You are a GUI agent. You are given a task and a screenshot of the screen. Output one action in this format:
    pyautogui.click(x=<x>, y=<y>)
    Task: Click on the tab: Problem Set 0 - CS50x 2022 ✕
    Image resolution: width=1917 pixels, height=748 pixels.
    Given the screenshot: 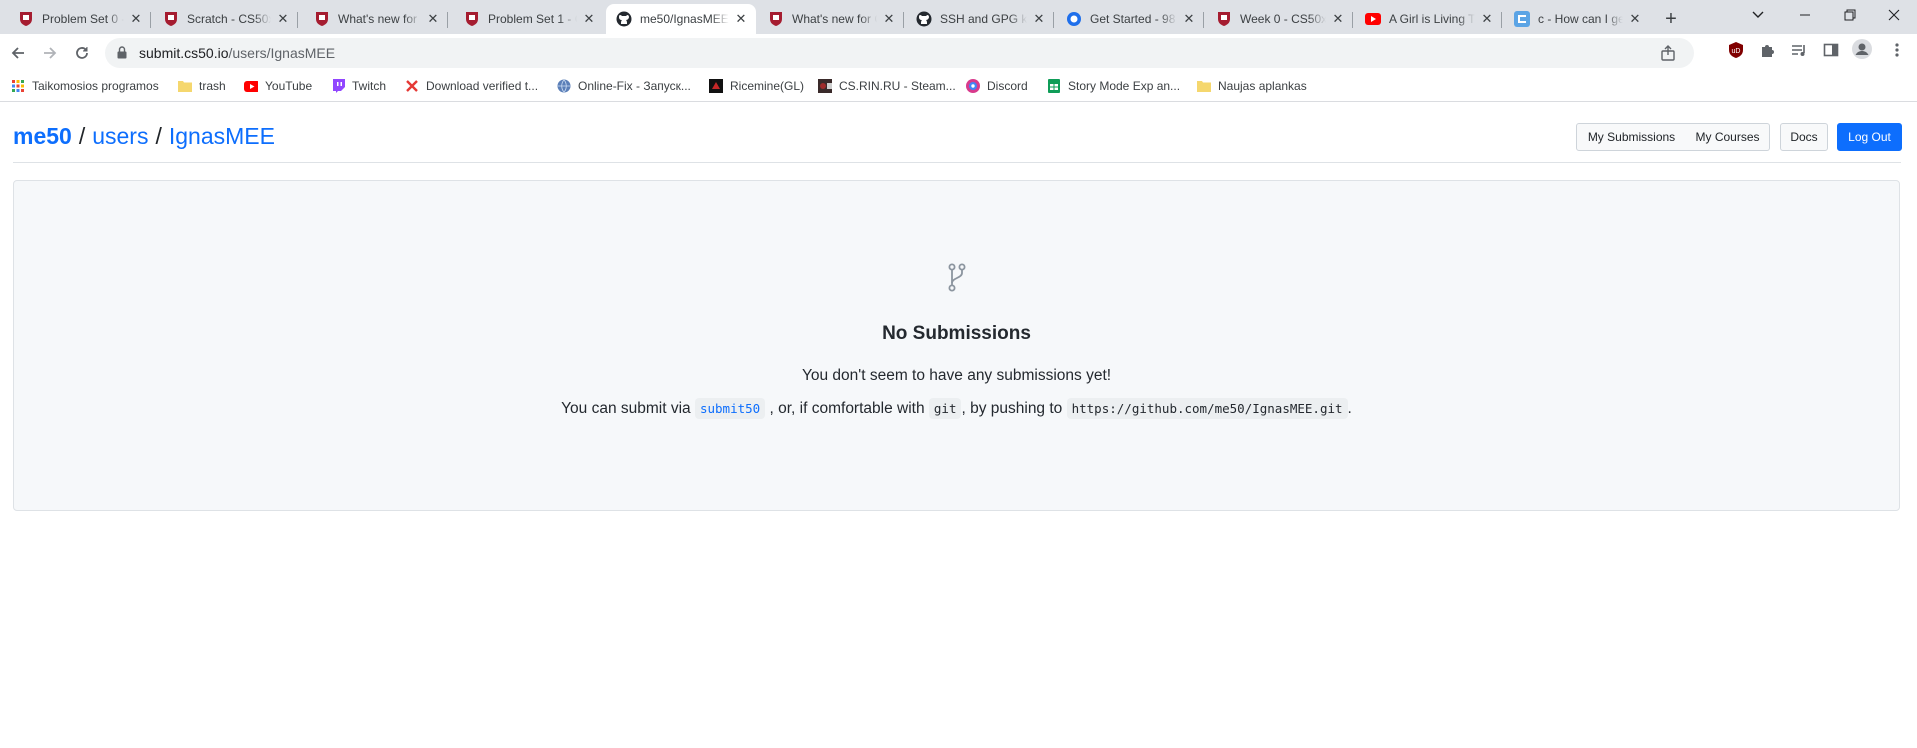 What is the action you would take?
    pyautogui.click(x=79, y=19)
    